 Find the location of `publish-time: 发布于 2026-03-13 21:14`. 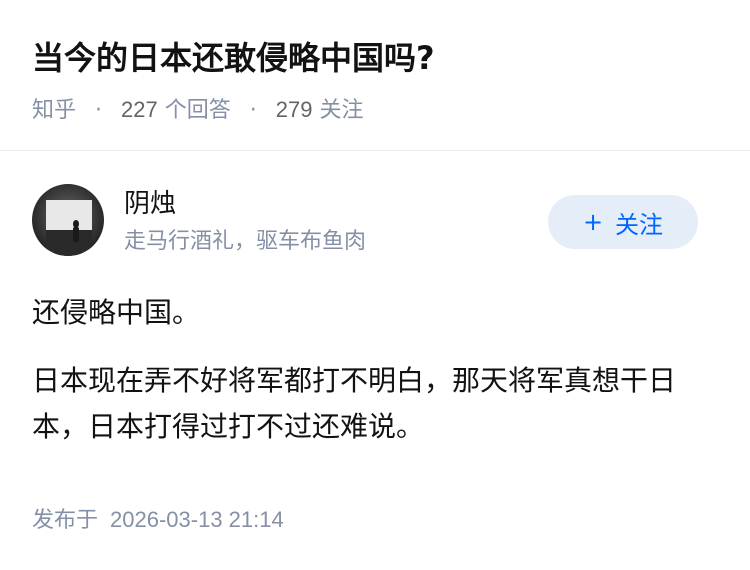

publish-time: 发布于 2026-03-13 21:14 is located at coordinates (158, 520).